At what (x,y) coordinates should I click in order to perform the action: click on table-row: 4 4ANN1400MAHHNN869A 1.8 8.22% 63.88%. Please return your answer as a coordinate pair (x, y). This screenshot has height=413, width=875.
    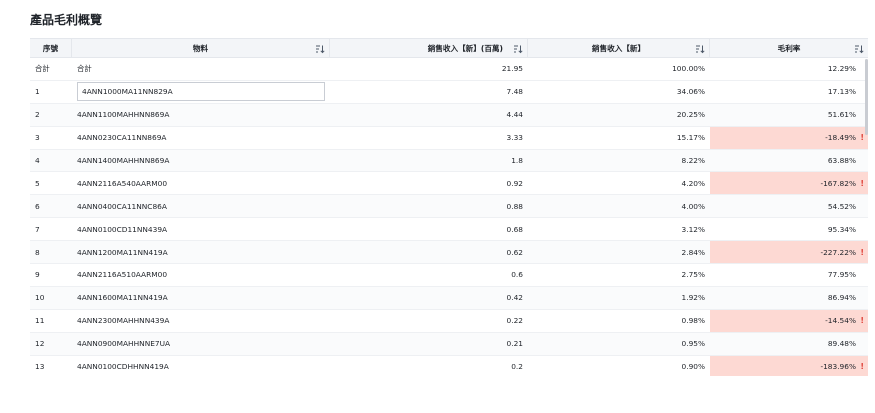
    Looking at the image, I should click on (449, 161).